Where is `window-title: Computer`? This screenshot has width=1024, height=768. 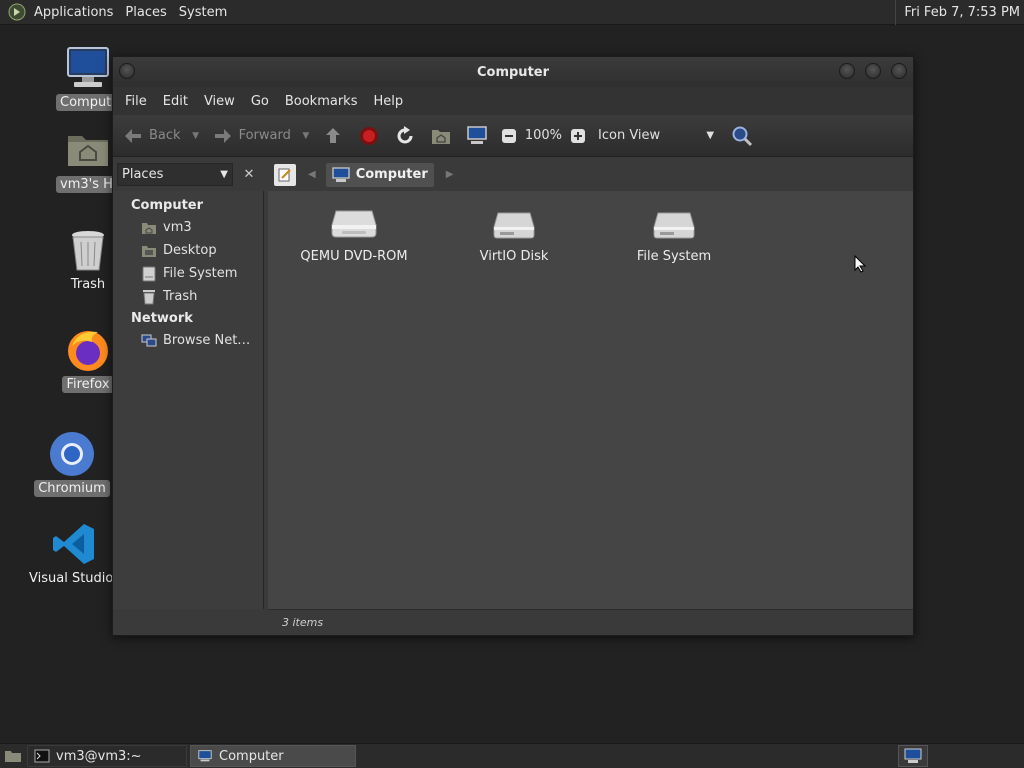
window-title: Computer is located at coordinates (513, 72).